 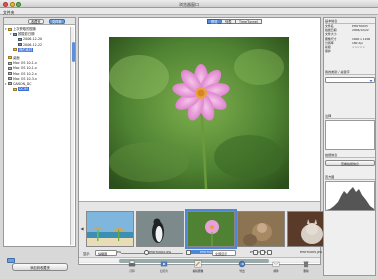 I want to click on zoom-in-button, so click(x=188, y=252).